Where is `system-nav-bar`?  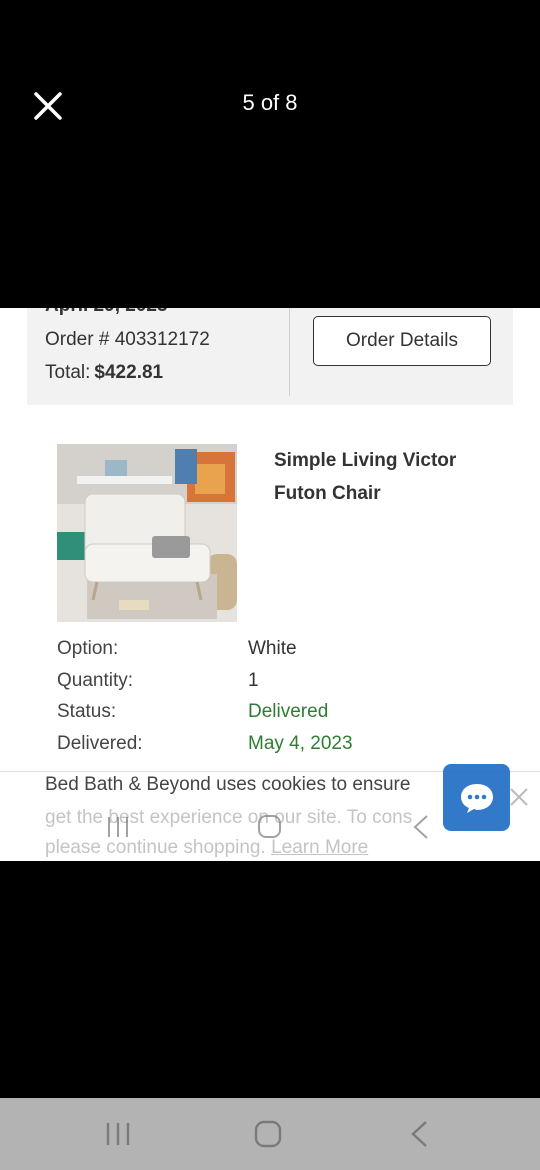 system-nav-bar is located at coordinates (270, 1134).